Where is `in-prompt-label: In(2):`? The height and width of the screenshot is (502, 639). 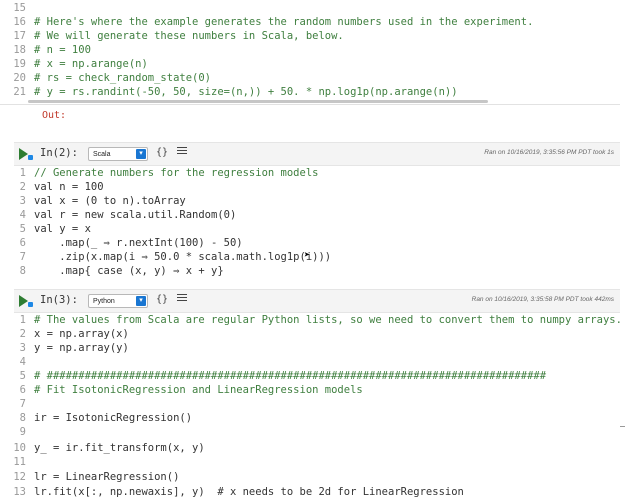
in-prompt-label: In(2): is located at coordinates (59, 153).